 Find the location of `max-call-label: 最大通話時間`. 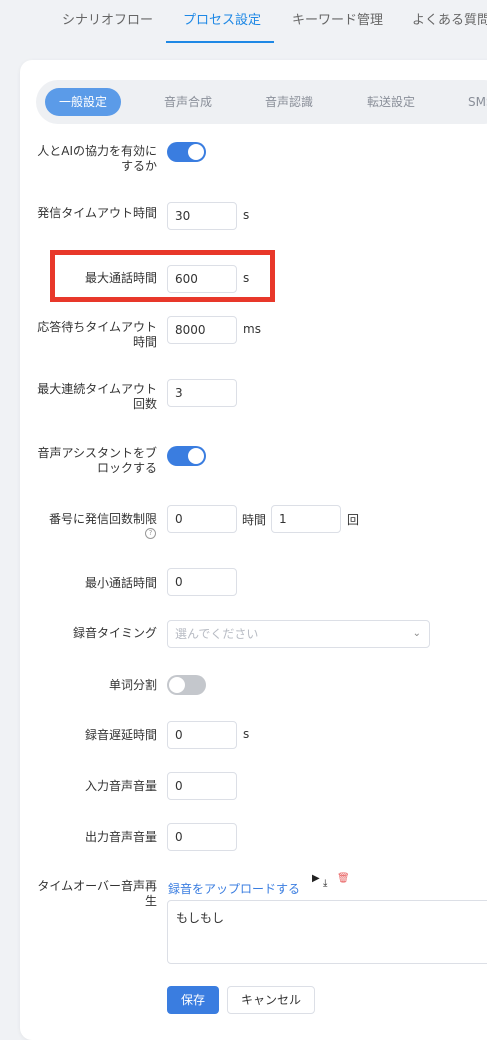

max-call-label: 最大通話時間 is located at coordinates (120, 278).